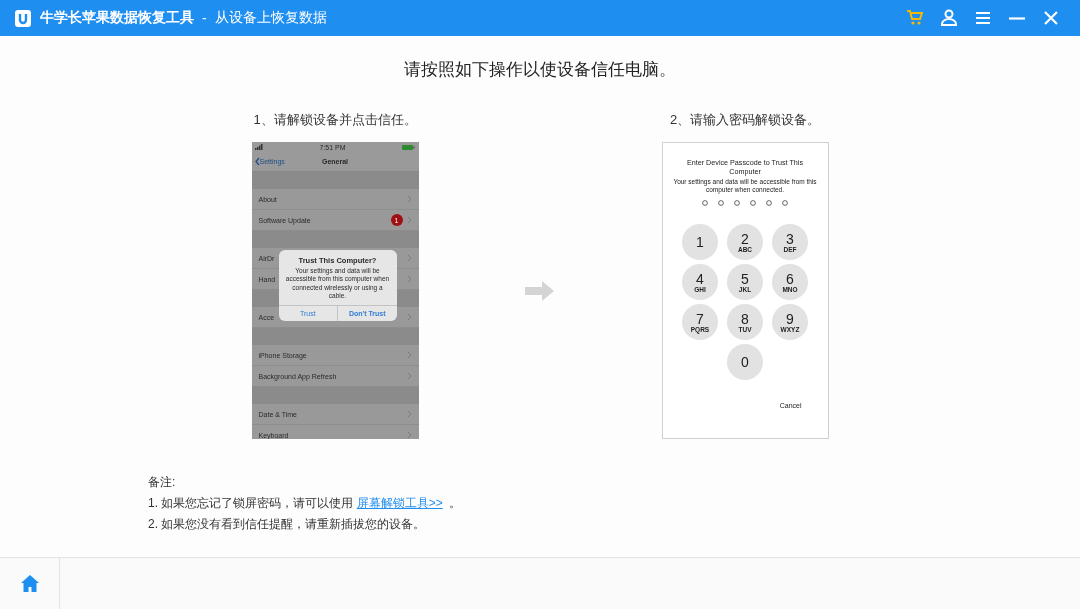 The height and width of the screenshot is (609, 1080). Describe the element at coordinates (745, 362) in the screenshot. I see `keypad-key: 0` at that location.